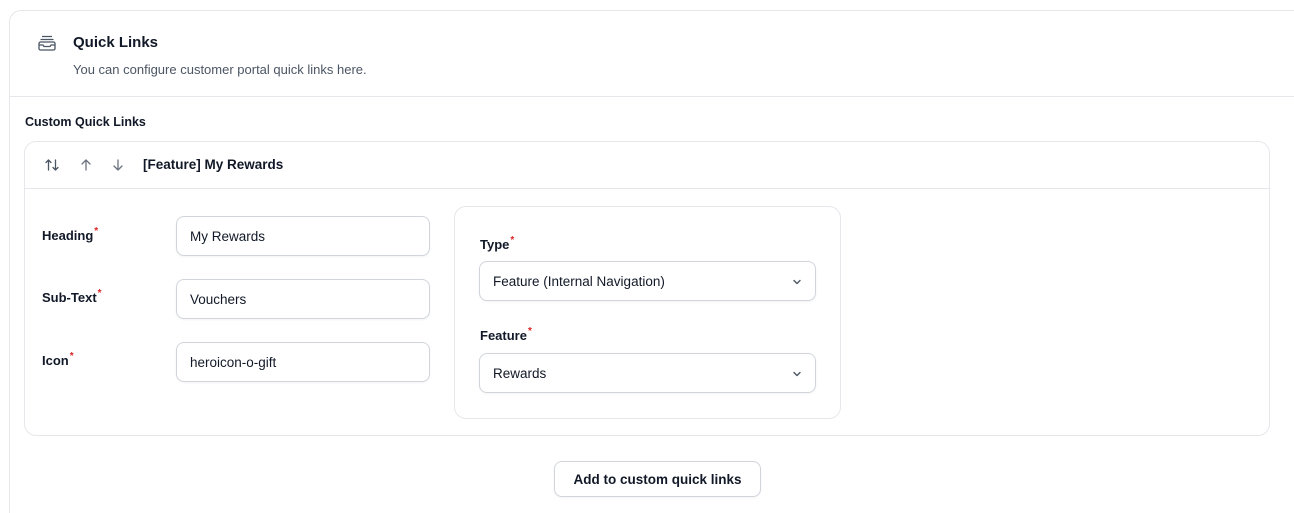  What do you see at coordinates (579, 281) in the screenshot?
I see `type-select-value: Feature (Internal Navigation)` at bounding box center [579, 281].